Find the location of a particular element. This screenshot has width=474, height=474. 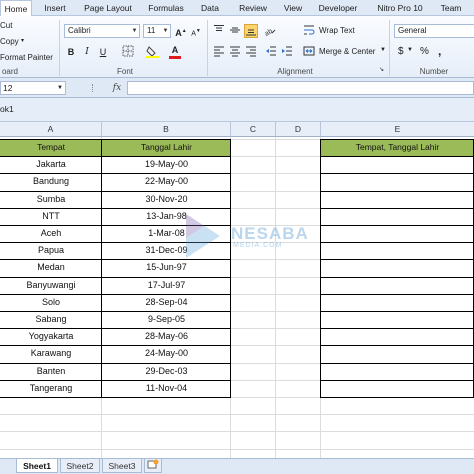

table-cell-tanggal-lahir: 19-May-00 is located at coordinates (166, 164).